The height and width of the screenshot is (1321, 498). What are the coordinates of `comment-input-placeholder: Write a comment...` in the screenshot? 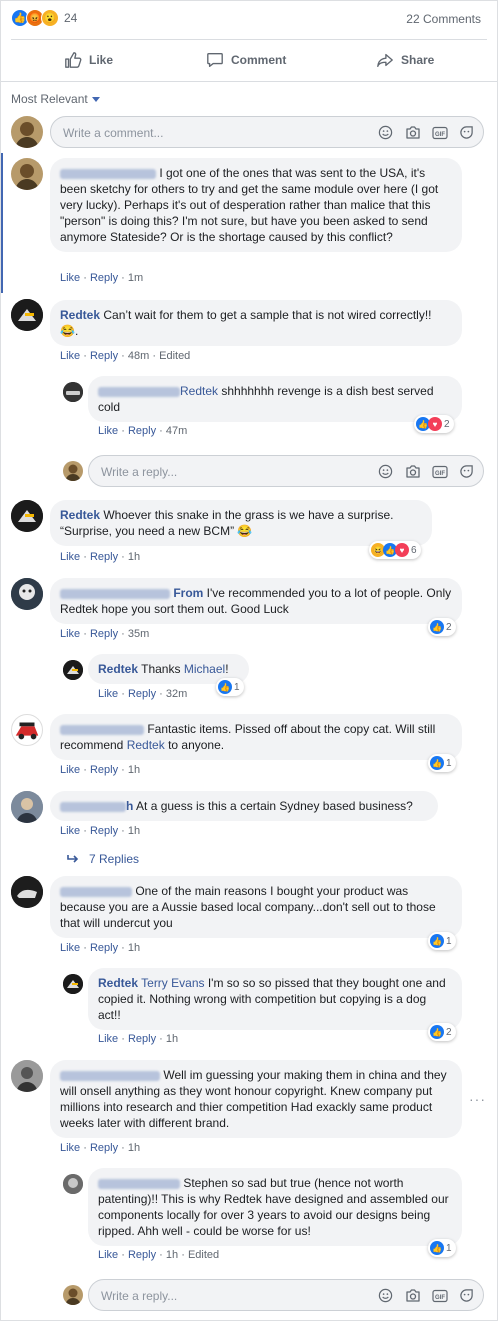 It's located at (113, 133).